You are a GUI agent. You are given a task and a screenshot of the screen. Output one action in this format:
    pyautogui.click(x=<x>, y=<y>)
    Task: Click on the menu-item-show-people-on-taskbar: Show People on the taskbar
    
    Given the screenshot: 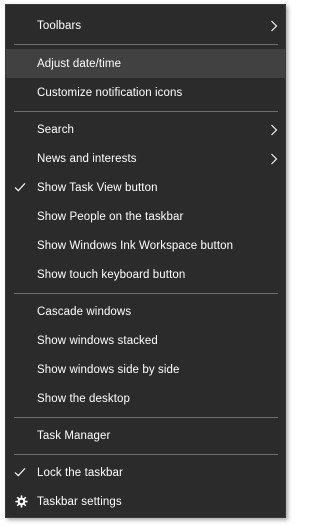 What is the action you would take?
    pyautogui.click(x=145, y=216)
    